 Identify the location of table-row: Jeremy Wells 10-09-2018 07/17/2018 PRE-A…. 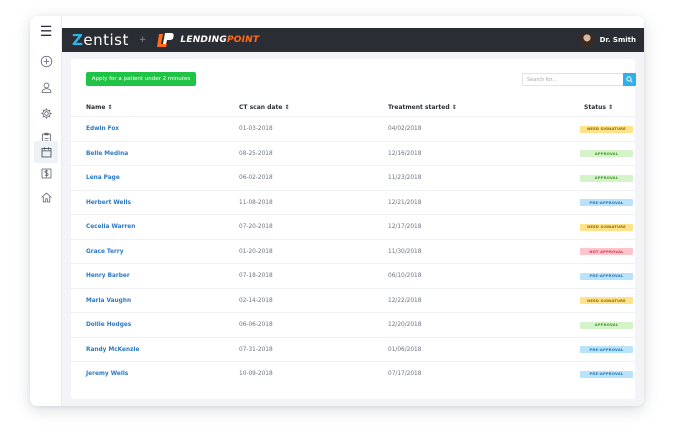
(353, 373).